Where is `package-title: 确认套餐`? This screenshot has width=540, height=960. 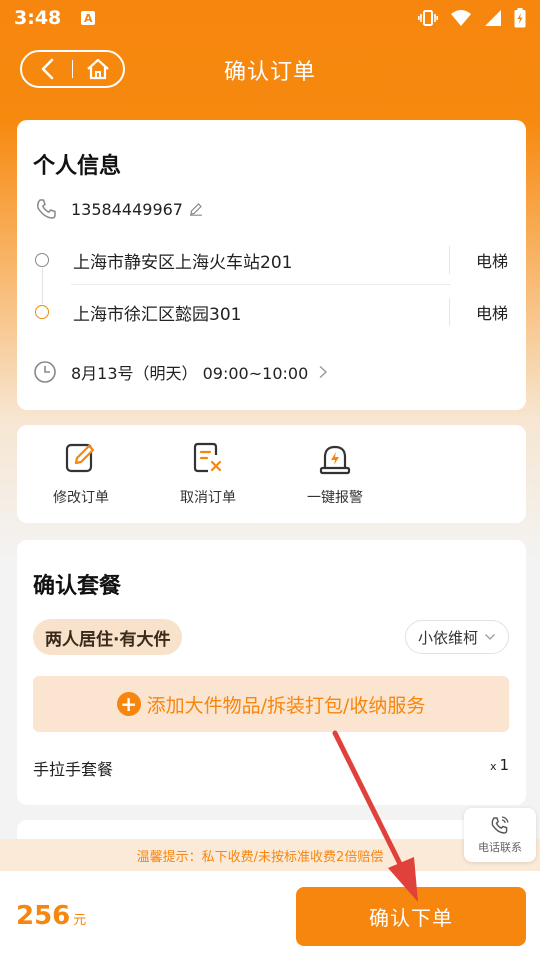 package-title: 确认套餐 is located at coordinates (77, 585).